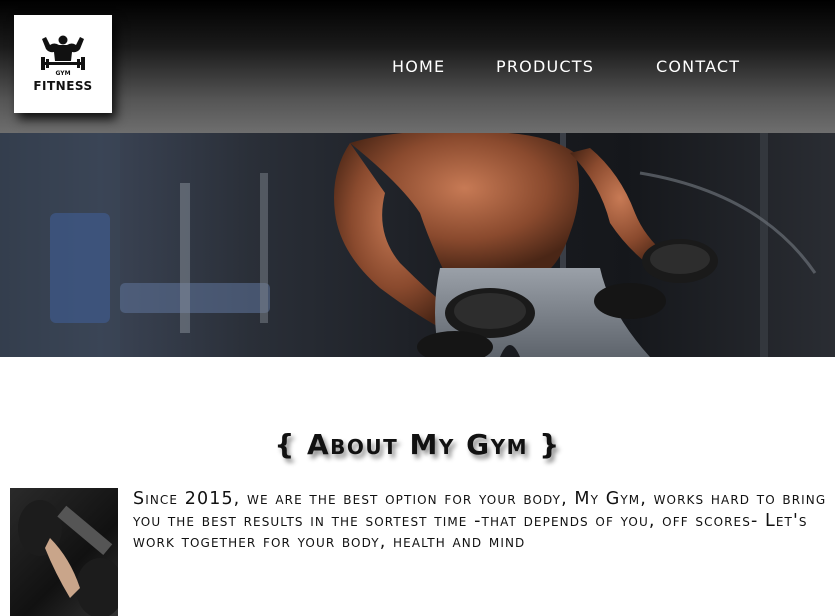  I want to click on nav-products-link: PRODUCTS, so click(545, 66).